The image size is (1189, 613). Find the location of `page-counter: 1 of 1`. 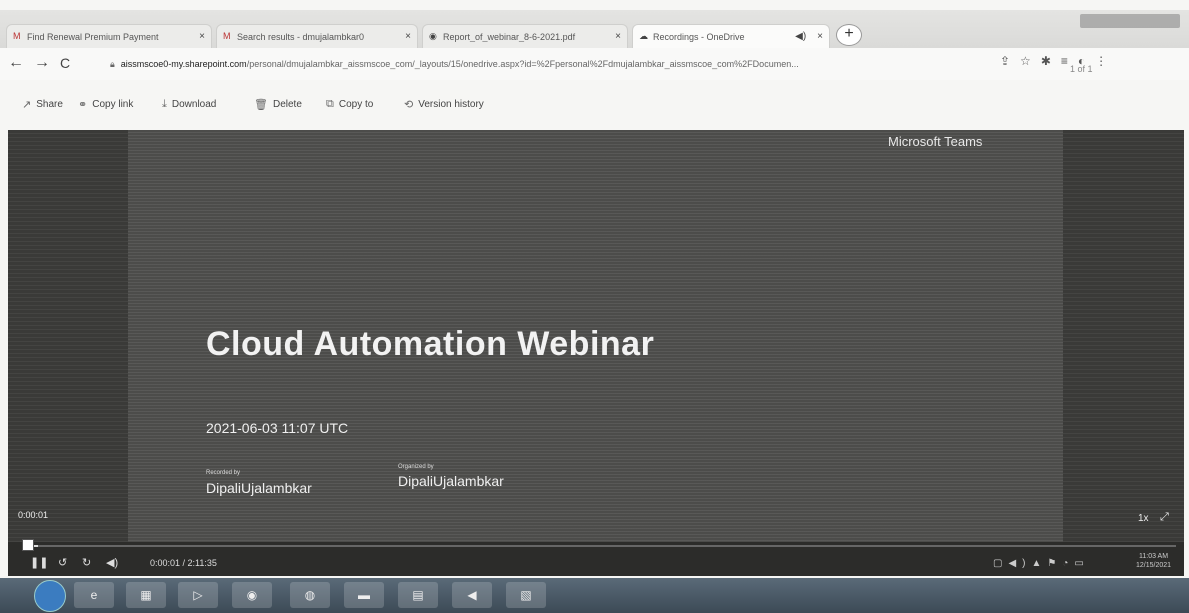

page-counter: 1 of 1 is located at coordinates (1081, 69).